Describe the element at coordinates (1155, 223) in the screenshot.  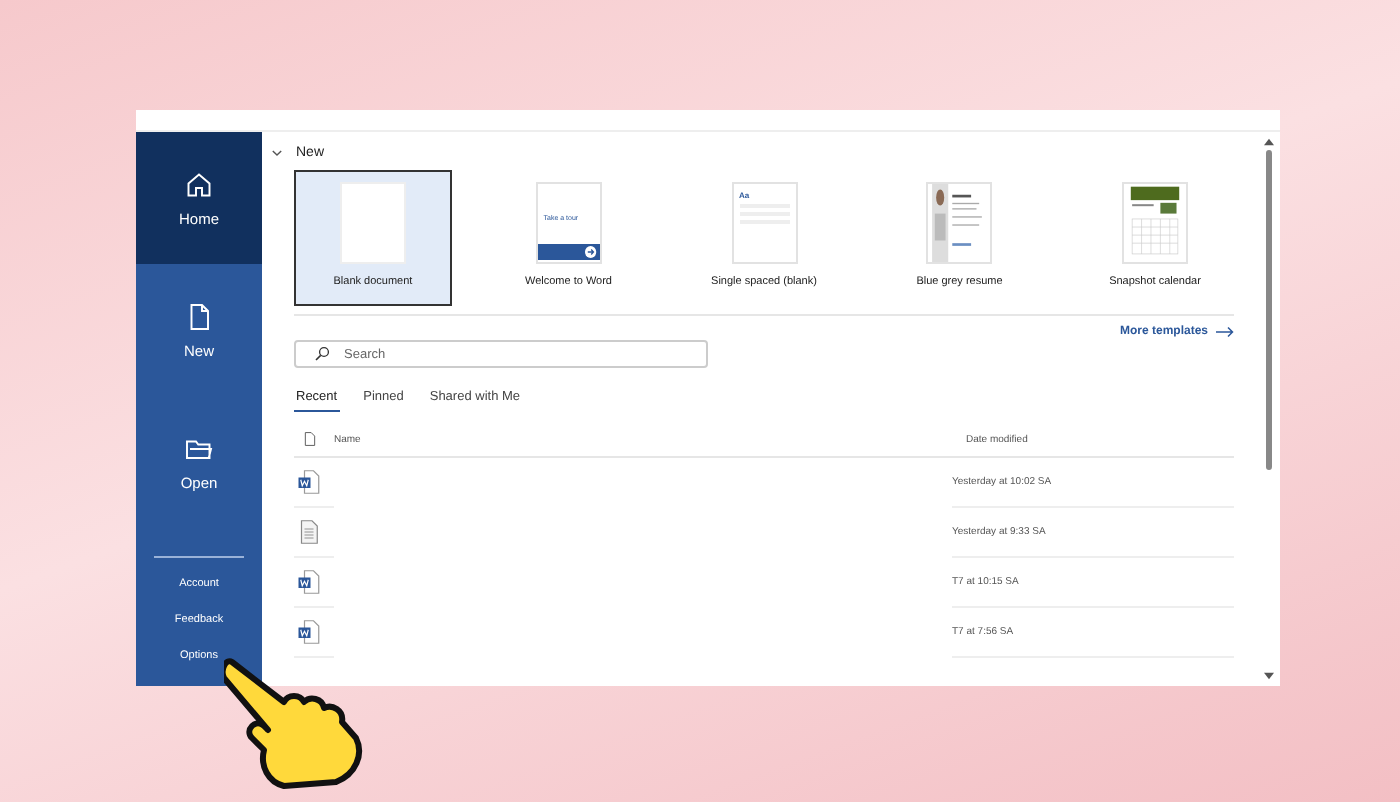
I see `calendar-thumbnail` at that location.